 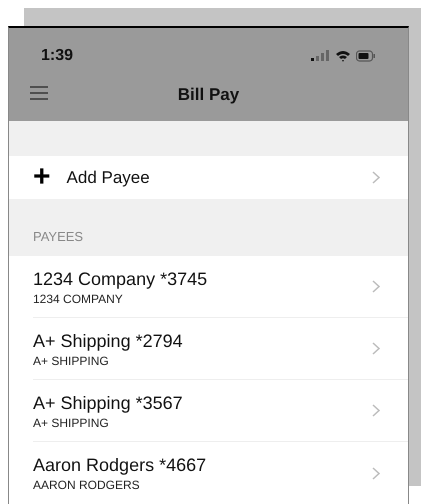 What do you see at coordinates (58, 237) in the screenshot?
I see `section-header: PAYEES` at bounding box center [58, 237].